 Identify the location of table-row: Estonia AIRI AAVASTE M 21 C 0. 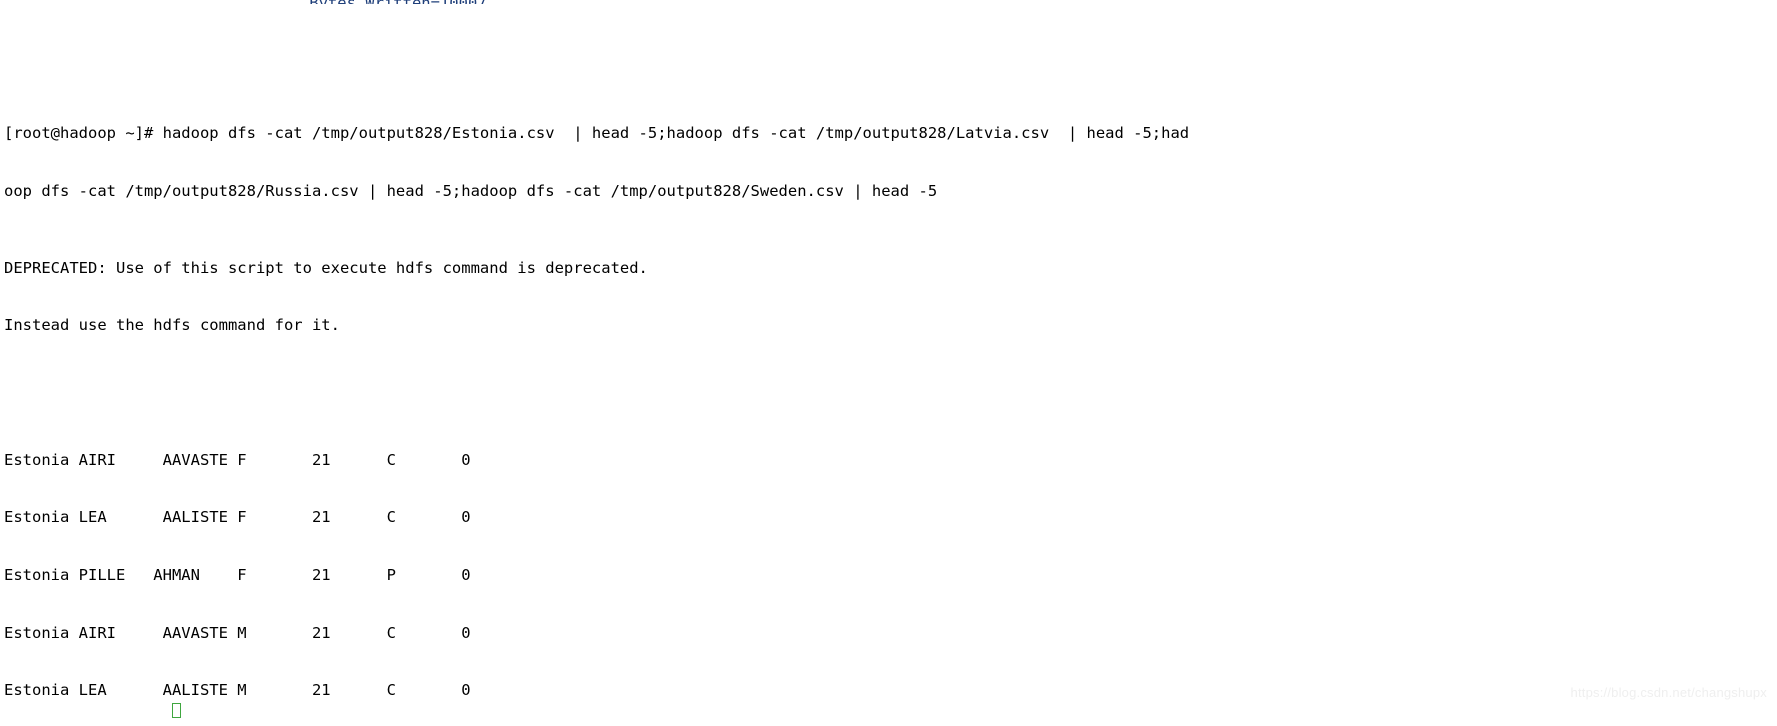
(237, 632).